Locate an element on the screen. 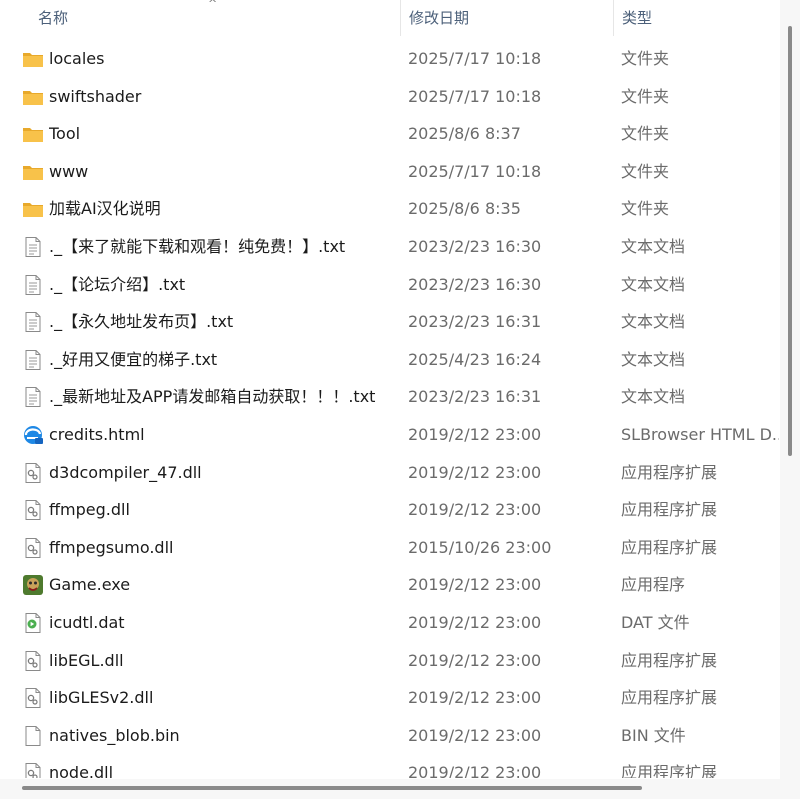 The image size is (800, 799). horizontal-scrollbar is located at coordinates (400, 789).